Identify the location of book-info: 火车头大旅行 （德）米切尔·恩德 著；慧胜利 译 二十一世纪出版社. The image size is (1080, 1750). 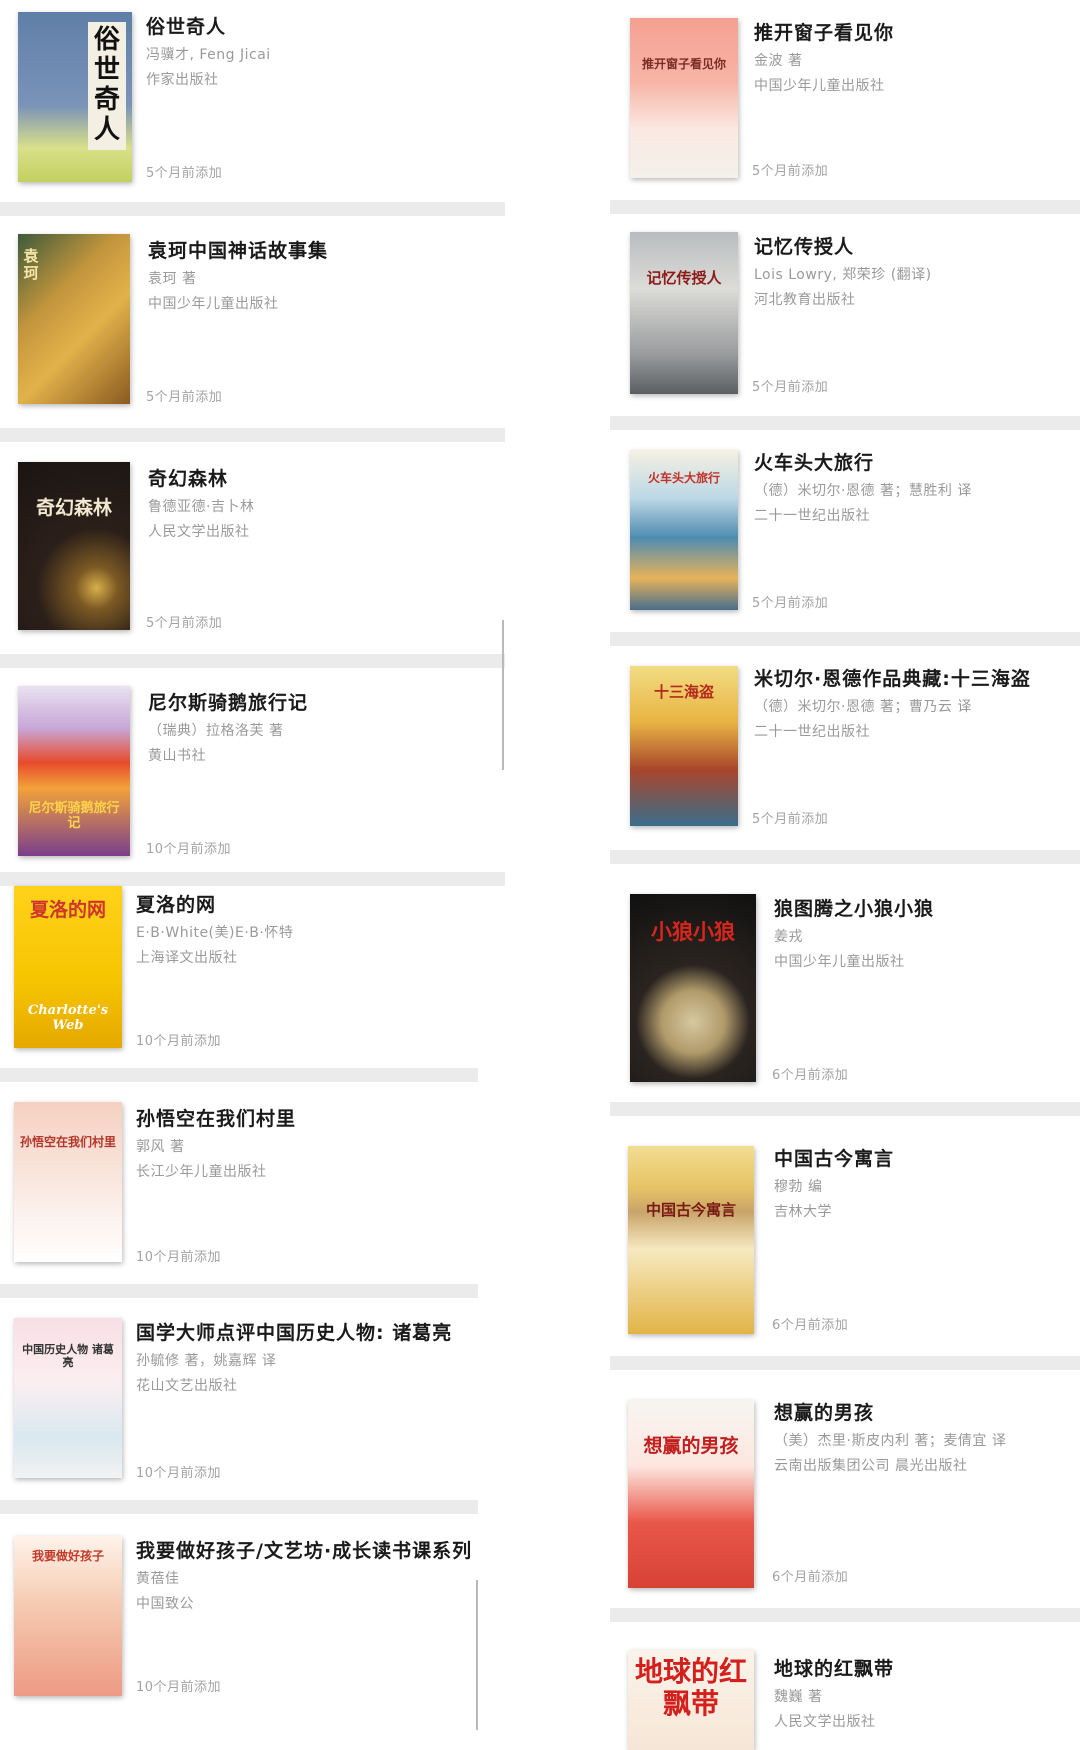
(914, 486).